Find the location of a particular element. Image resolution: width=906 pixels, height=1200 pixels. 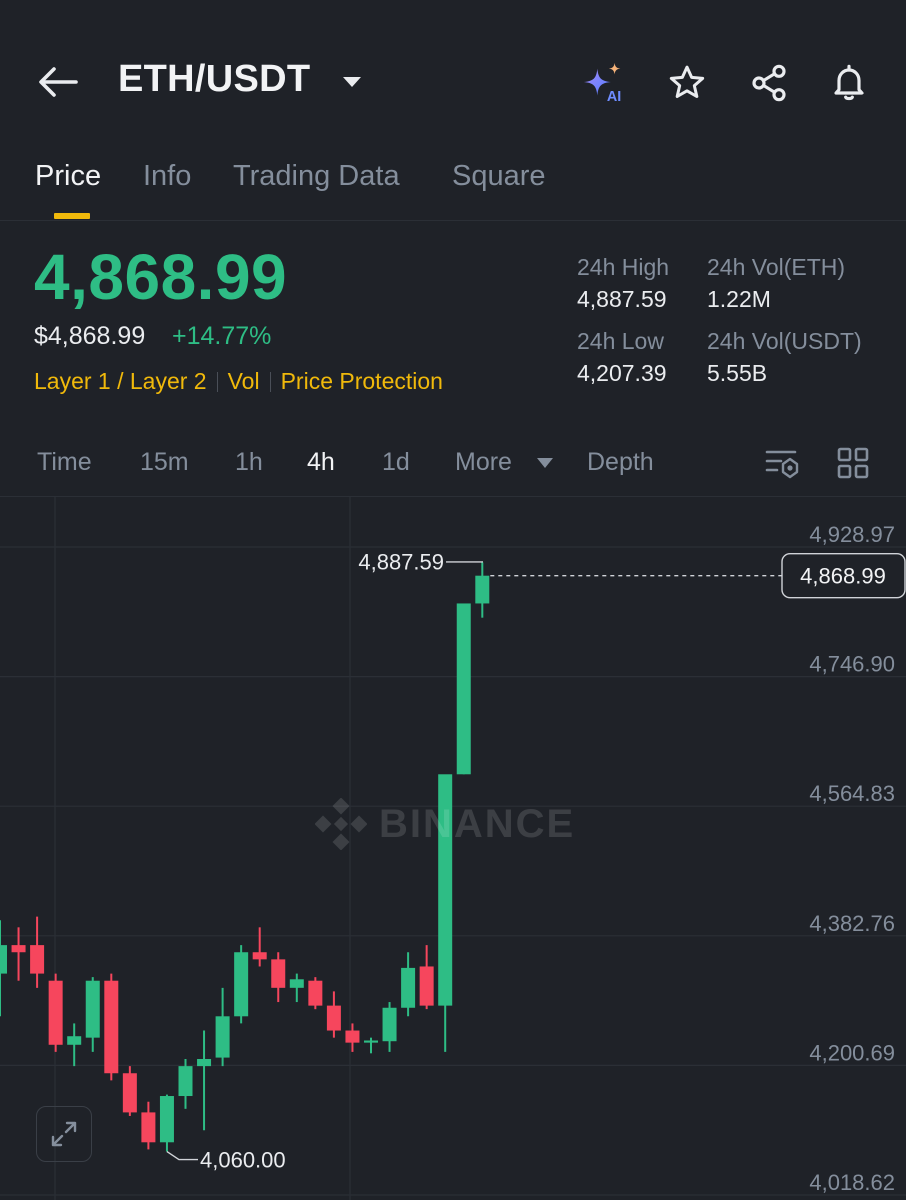

tag-list: Layer 1 / Layer 2 Vol Price Protection is located at coordinates (238, 381).